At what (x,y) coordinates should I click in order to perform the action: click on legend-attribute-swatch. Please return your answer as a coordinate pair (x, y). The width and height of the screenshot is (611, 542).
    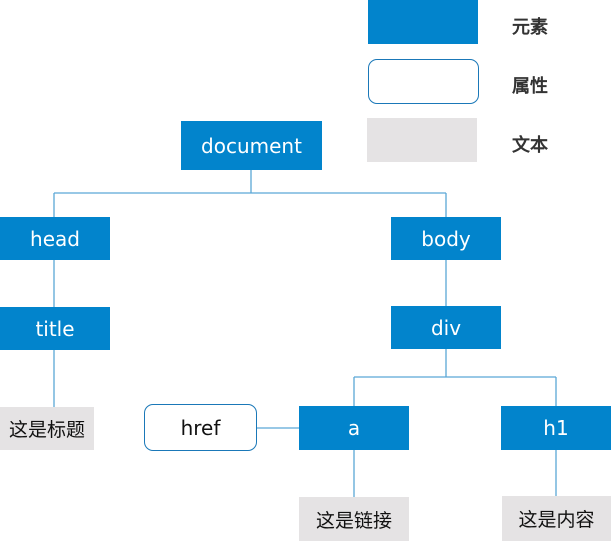
    Looking at the image, I should click on (423, 81).